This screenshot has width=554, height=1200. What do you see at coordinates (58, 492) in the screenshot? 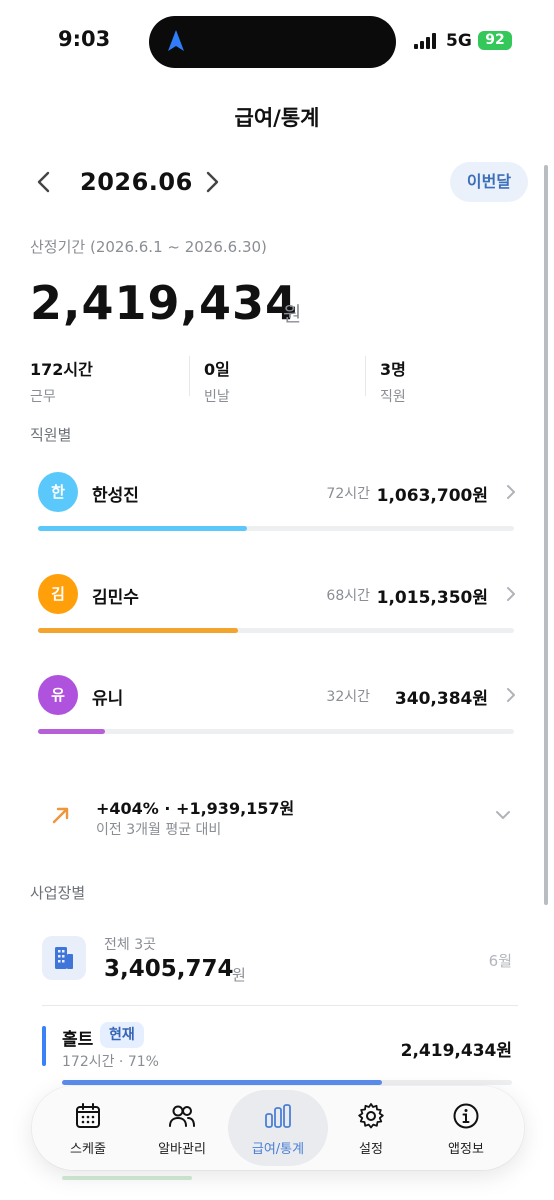
I see `avatar: 한` at bounding box center [58, 492].